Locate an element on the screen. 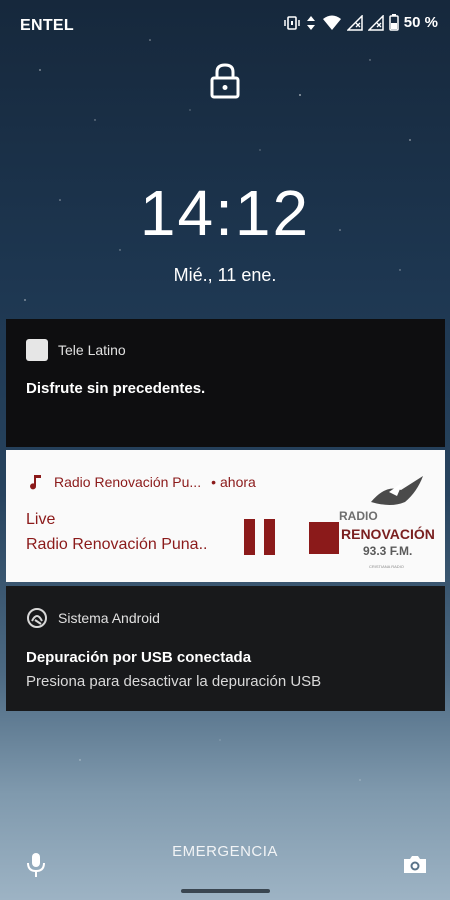 The width and height of the screenshot is (450, 900). status-icons: 50 % is located at coordinates (361, 22).